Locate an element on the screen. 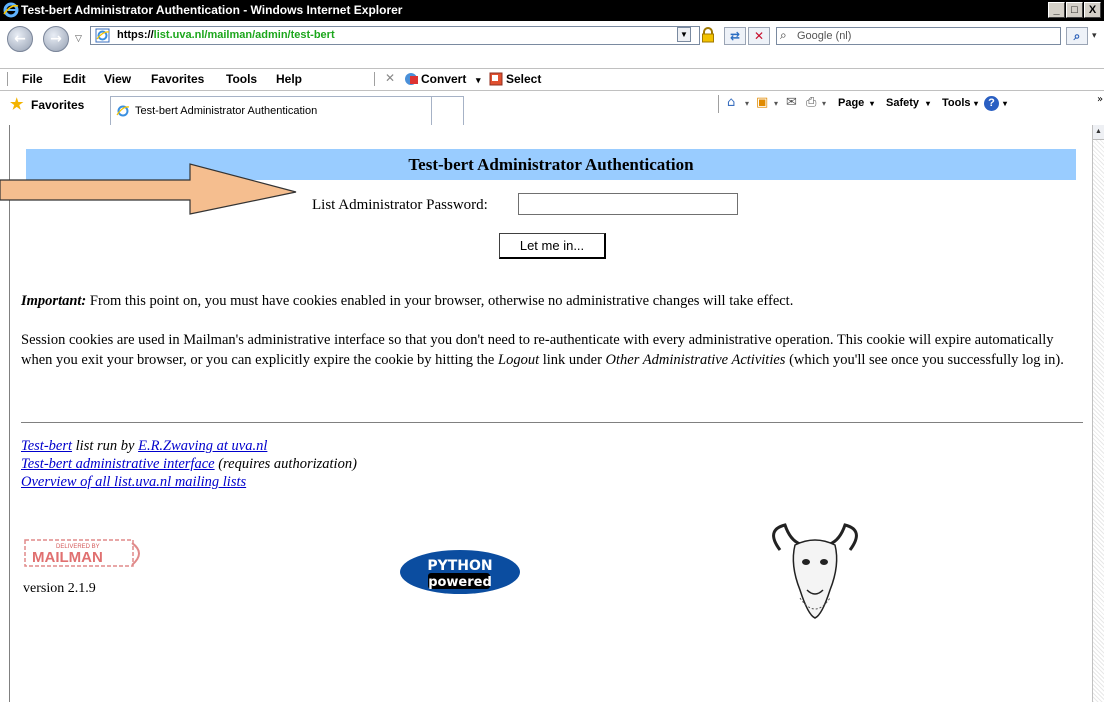  lock-icon is located at coordinates (708, 35).